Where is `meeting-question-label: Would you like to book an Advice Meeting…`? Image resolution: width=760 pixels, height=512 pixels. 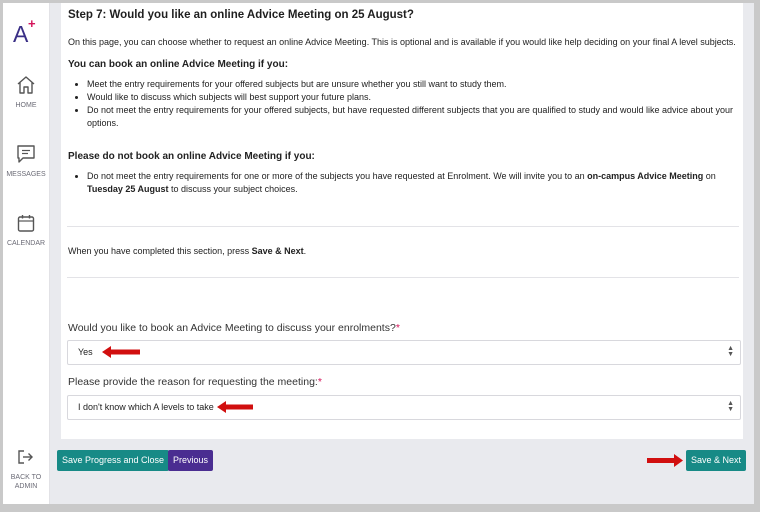
meeting-question-label: Would you like to book an Advice Meeting… is located at coordinates (234, 328).